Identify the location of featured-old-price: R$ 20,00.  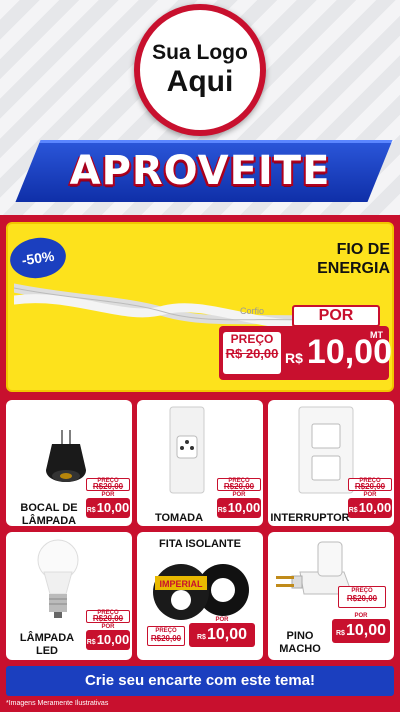
(252, 353).